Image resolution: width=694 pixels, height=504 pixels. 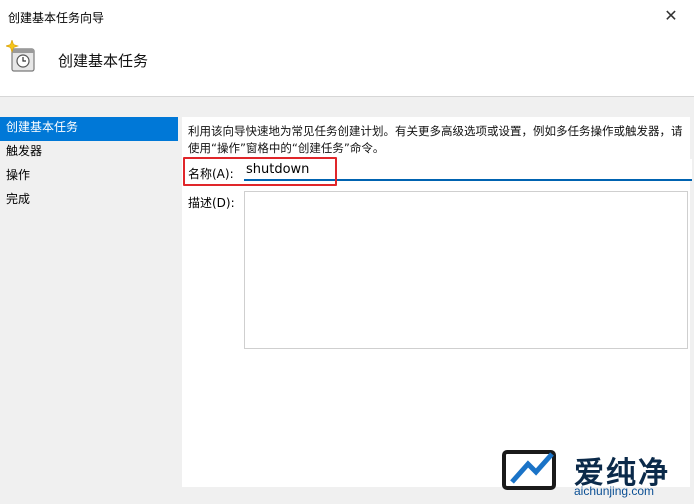 What do you see at coordinates (103, 61) in the screenshot?
I see `page-title: 创建基本任务` at bounding box center [103, 61].